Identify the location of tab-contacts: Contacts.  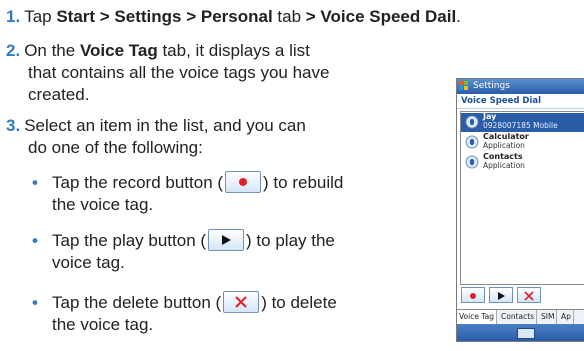
(518, 317).